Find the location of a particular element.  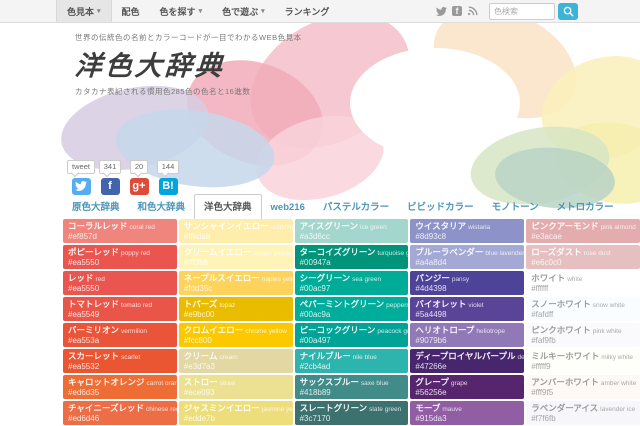

color-name-en: mauve is located at coordinates (452, 409).